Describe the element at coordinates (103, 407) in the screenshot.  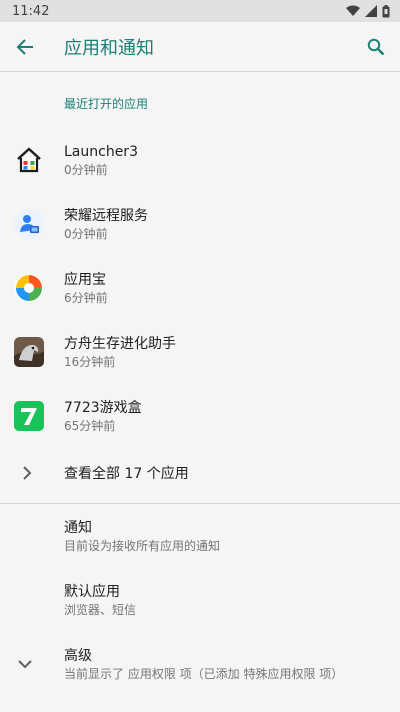
I see `app-name: 7723游戏盒` at that location.